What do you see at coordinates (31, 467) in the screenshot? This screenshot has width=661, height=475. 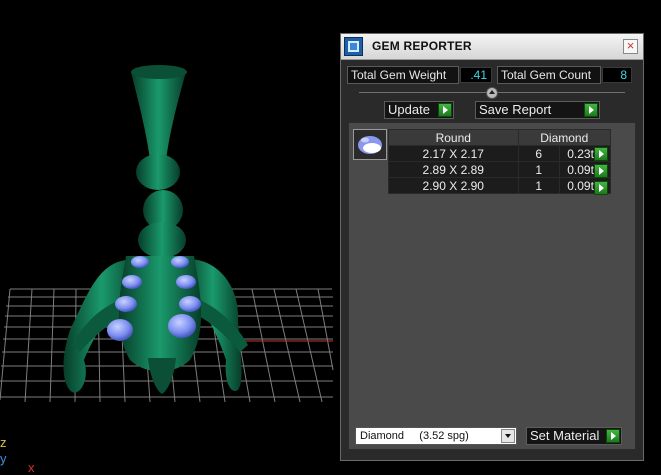 I see `axis-x-label: x` at bounding box center [31, 467].